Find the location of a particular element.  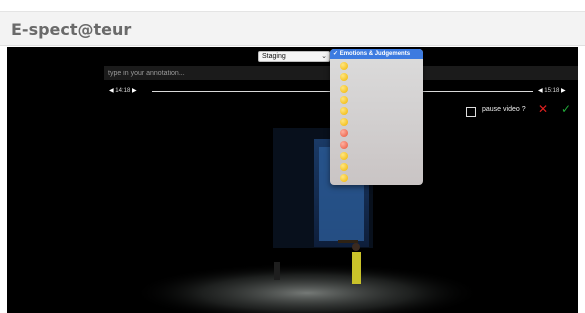

timeline-end: ◀ 15:18 ▶ is located at coordinates (552, 90).